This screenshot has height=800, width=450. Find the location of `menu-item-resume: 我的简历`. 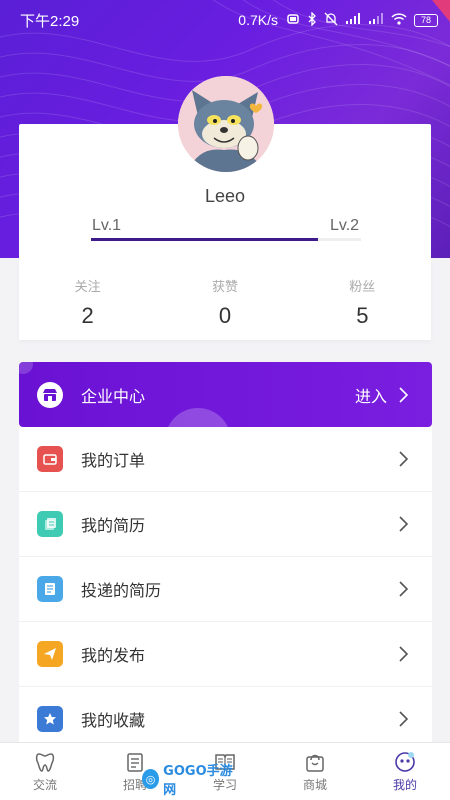

menu-item-resume: 我的简历 is located at coordinates (225, 524).